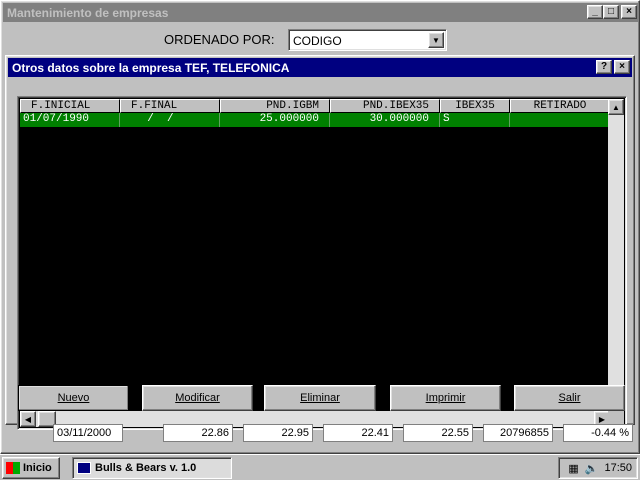 This screenshot has height=480, width=640. I want to click on table-row: 01/07/1990 / / 25.000000 30.000000 S, so click(315, 120).